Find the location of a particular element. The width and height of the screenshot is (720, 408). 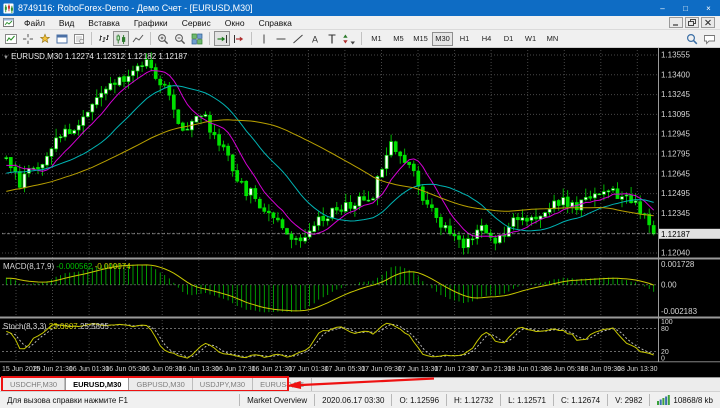

horizontal-line-icon is located at coordinates (281, 38).